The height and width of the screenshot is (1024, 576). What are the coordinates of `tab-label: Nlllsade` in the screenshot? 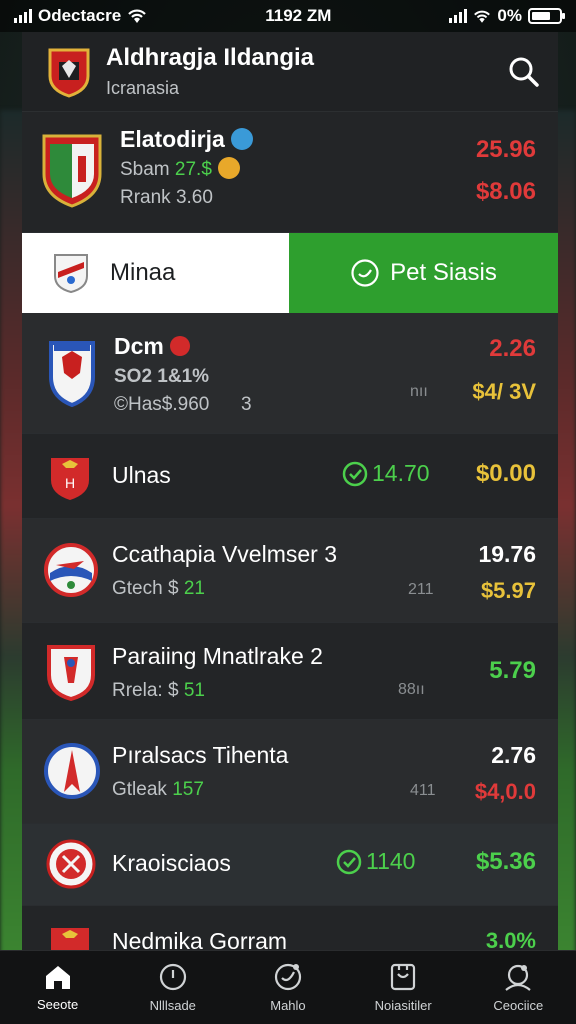 It's located at (172, 1005).